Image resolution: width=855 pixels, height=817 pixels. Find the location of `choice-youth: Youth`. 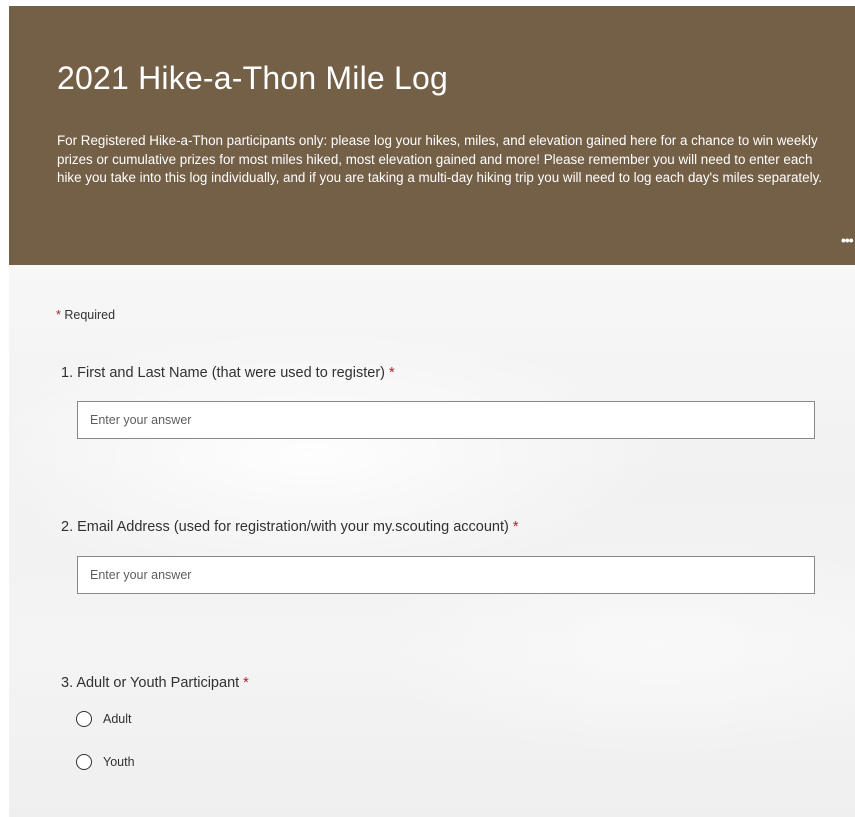

choice-youth: Youth is located at coordinates (105, 762).